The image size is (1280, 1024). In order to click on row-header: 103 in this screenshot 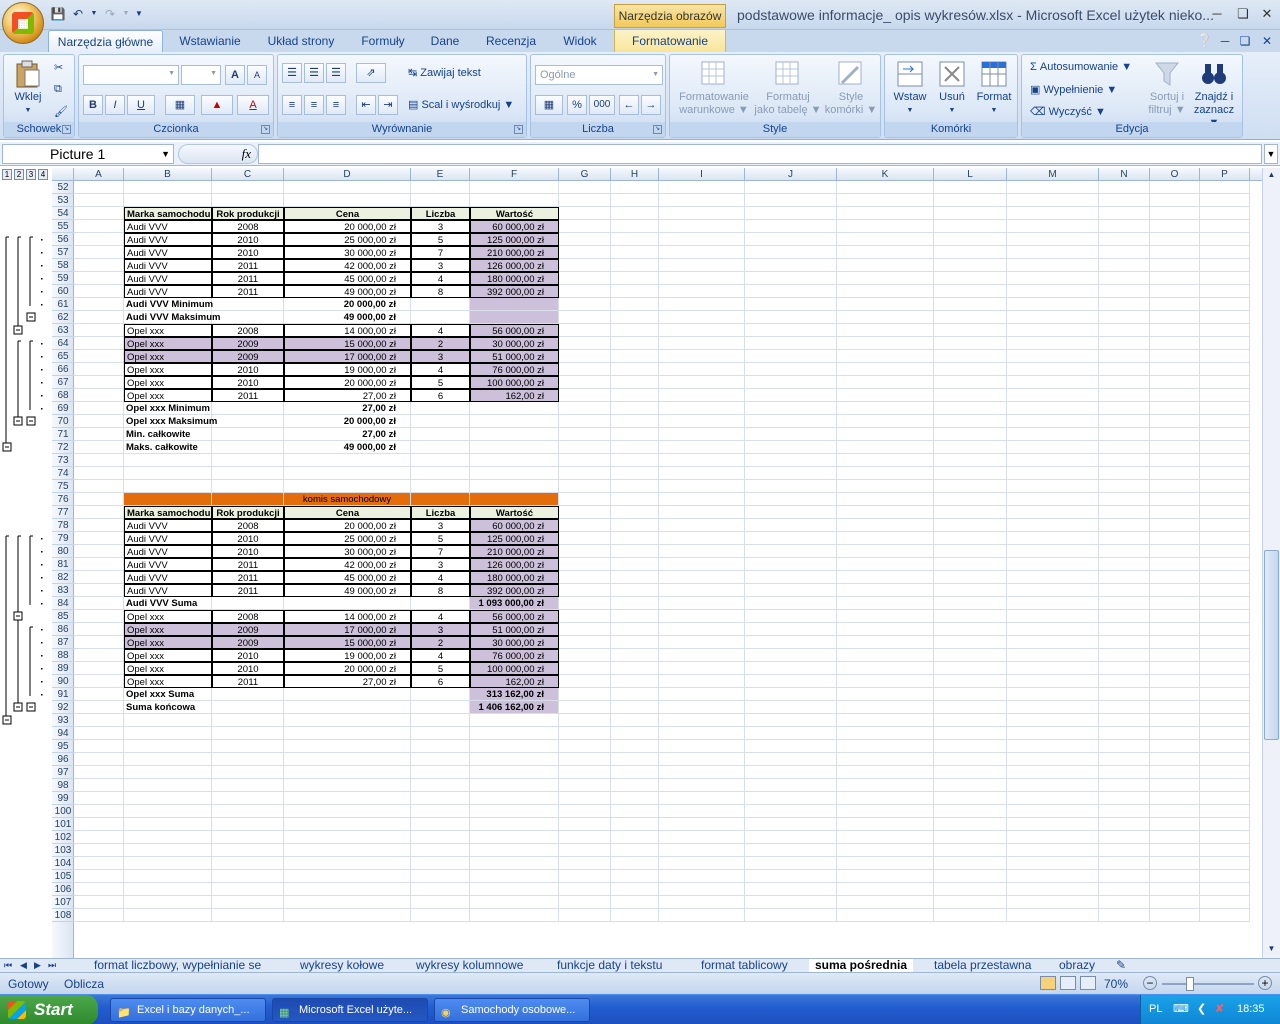, I will do `click(63, 850)`.